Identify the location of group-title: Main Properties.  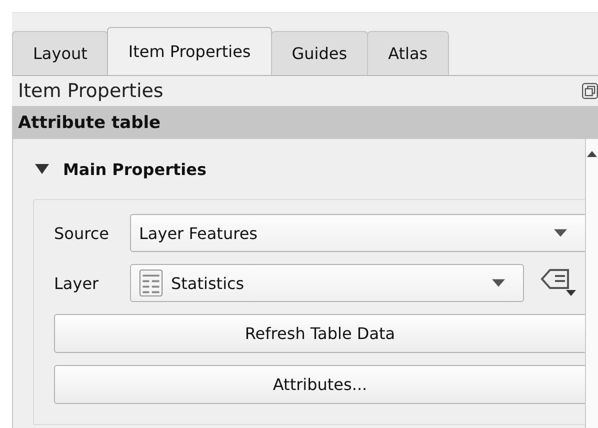
(134, 169).